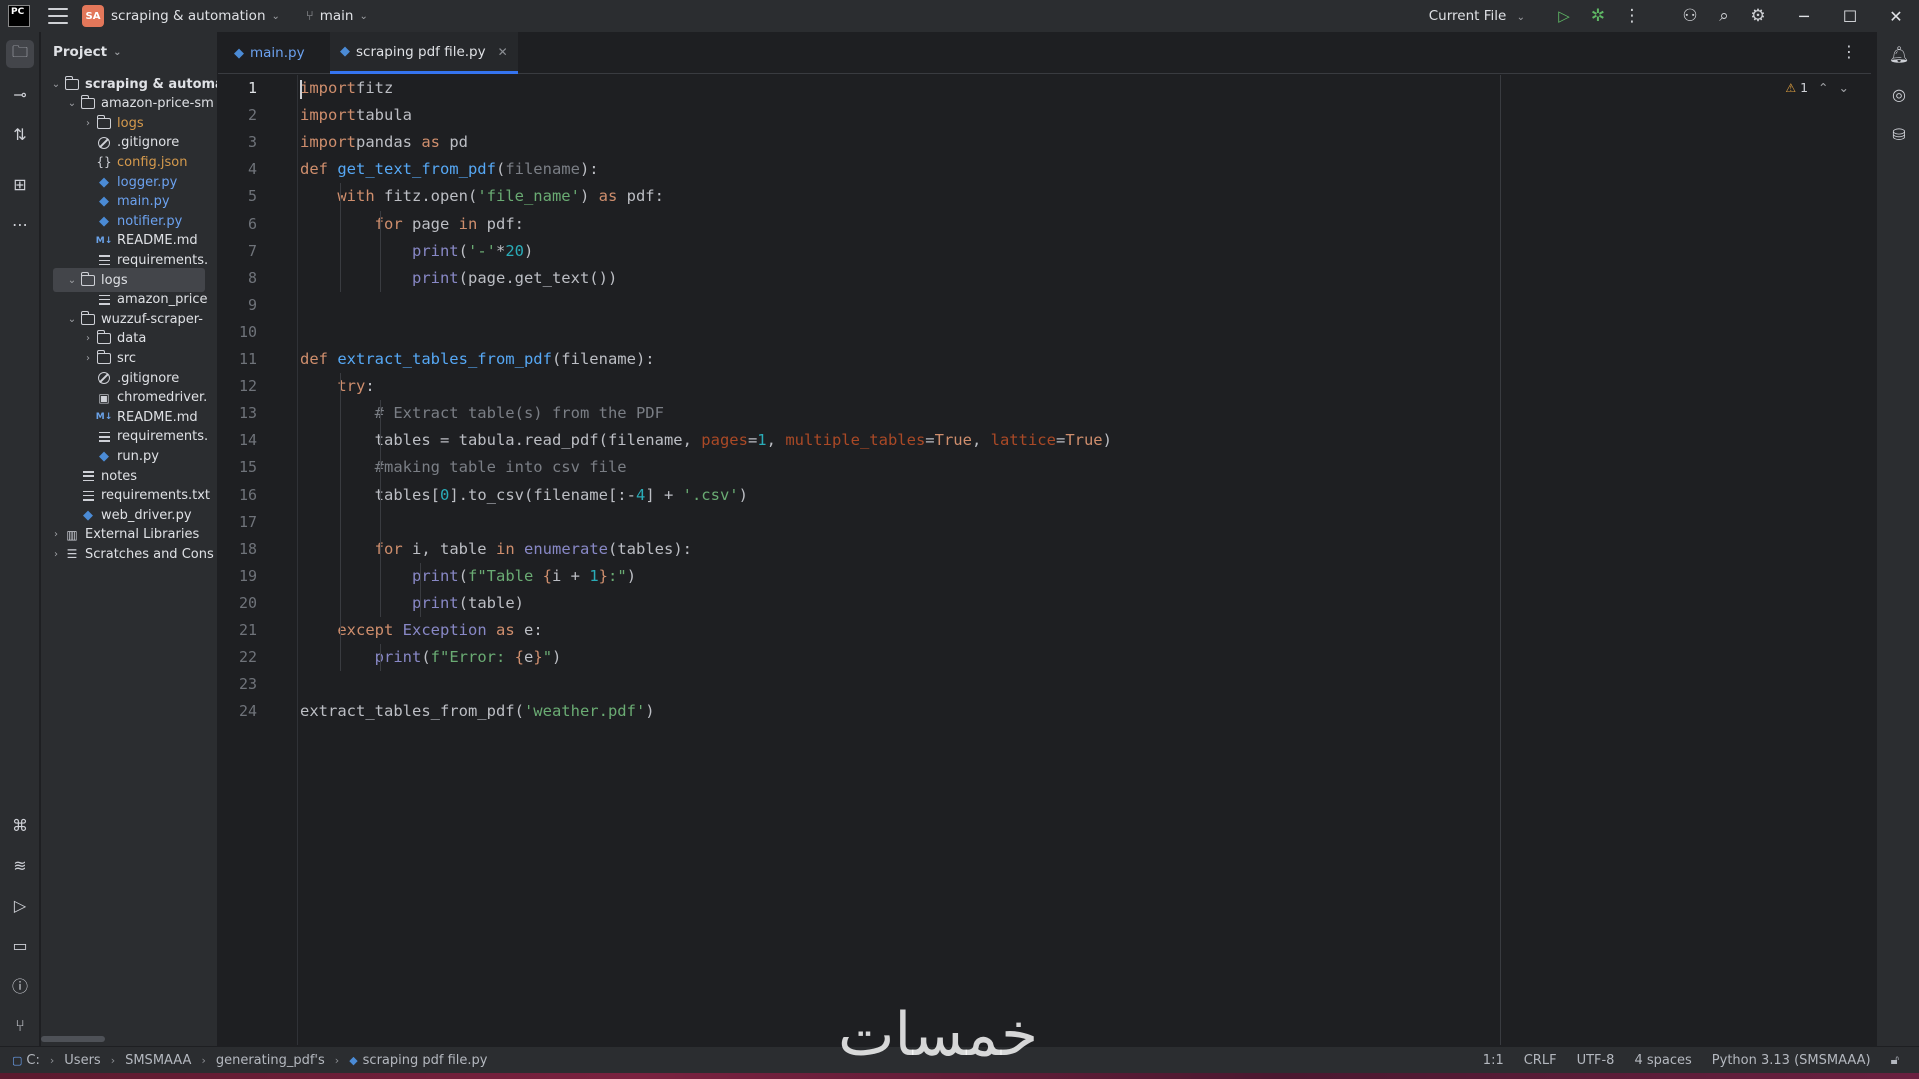  What do you see at coordinates (237, 630) in the screenshot?
I see `line-number: 21` at bounding box center [237, 630].